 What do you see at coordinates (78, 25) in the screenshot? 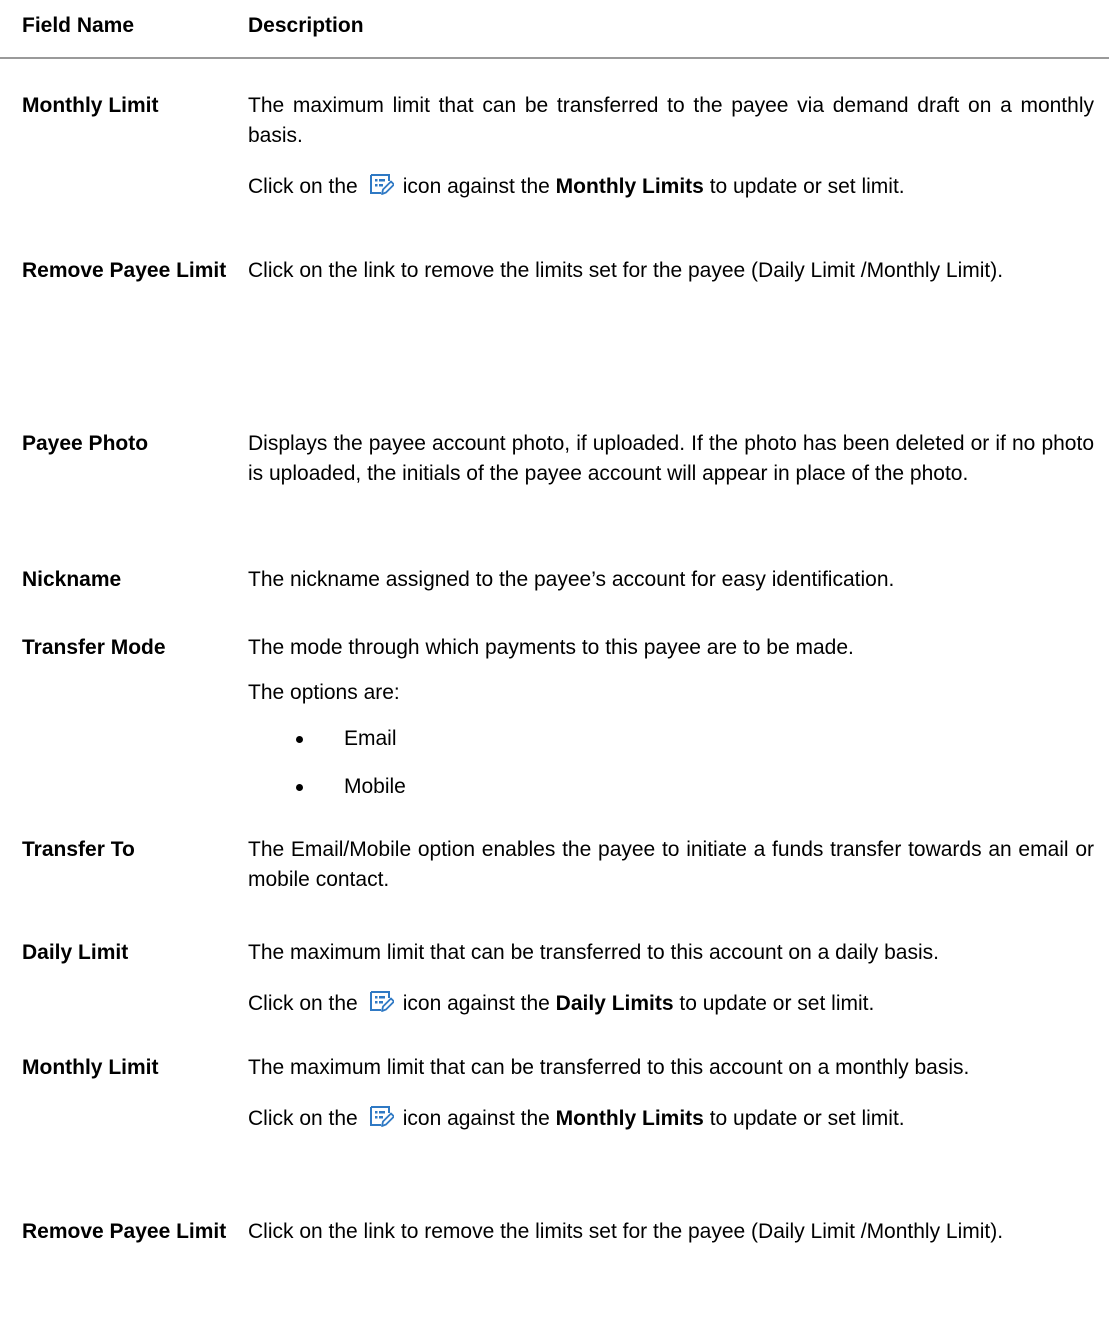
I see `column-header-field-name: Field Name` at bounding box center [78, 25].